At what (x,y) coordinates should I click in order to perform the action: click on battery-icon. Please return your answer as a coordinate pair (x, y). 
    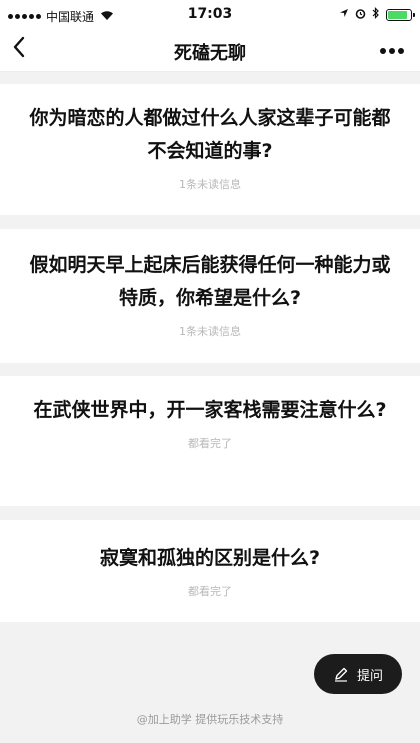
    Looking at the image, I should click on (400, 14).